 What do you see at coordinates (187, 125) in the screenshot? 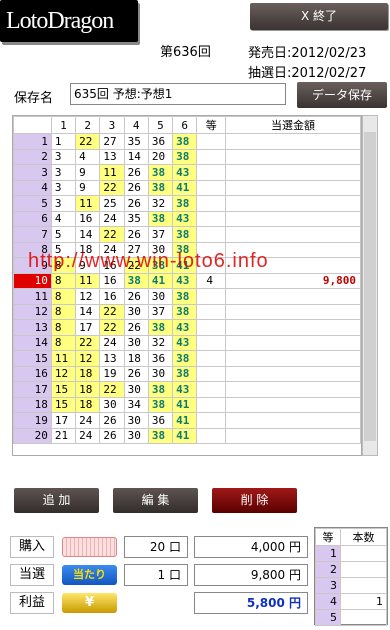
I see `grid-header-row: 1 2 3 4 5 6 等当選金額` at bounding box center [187, 125].